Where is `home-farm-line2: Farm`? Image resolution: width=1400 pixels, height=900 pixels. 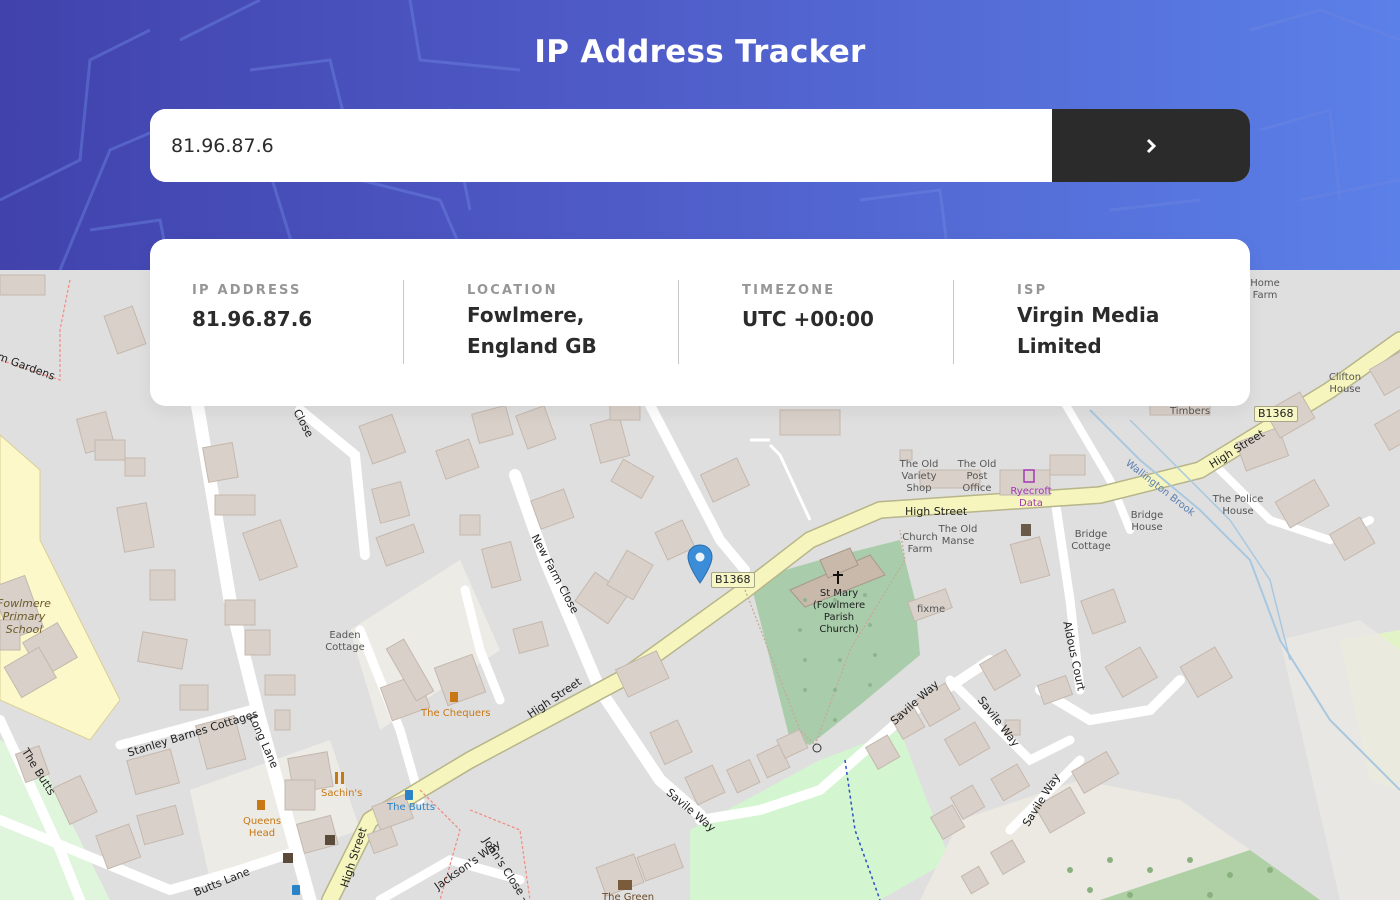 home-farm-line2: Farm is located at coordinates (1265, 295).